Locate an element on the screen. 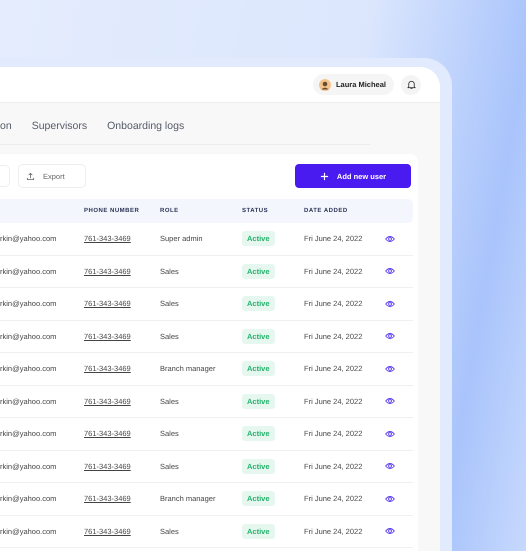 The image size is (526, 551). tab: Onboarding logs is located at coordinates (145, 126).